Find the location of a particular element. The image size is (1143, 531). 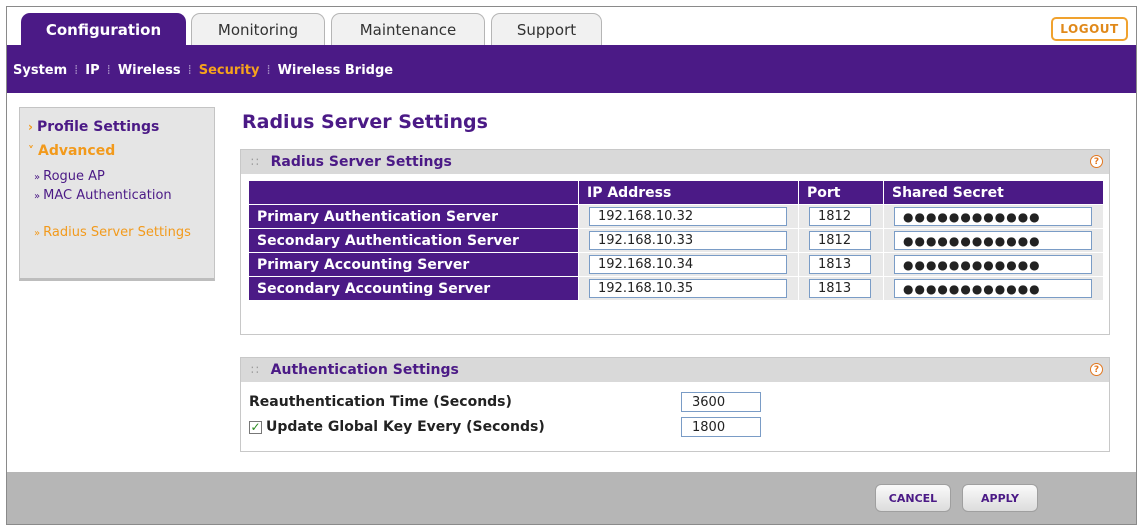

tab-configuration: Configuration is located at coordinates (103, 29).